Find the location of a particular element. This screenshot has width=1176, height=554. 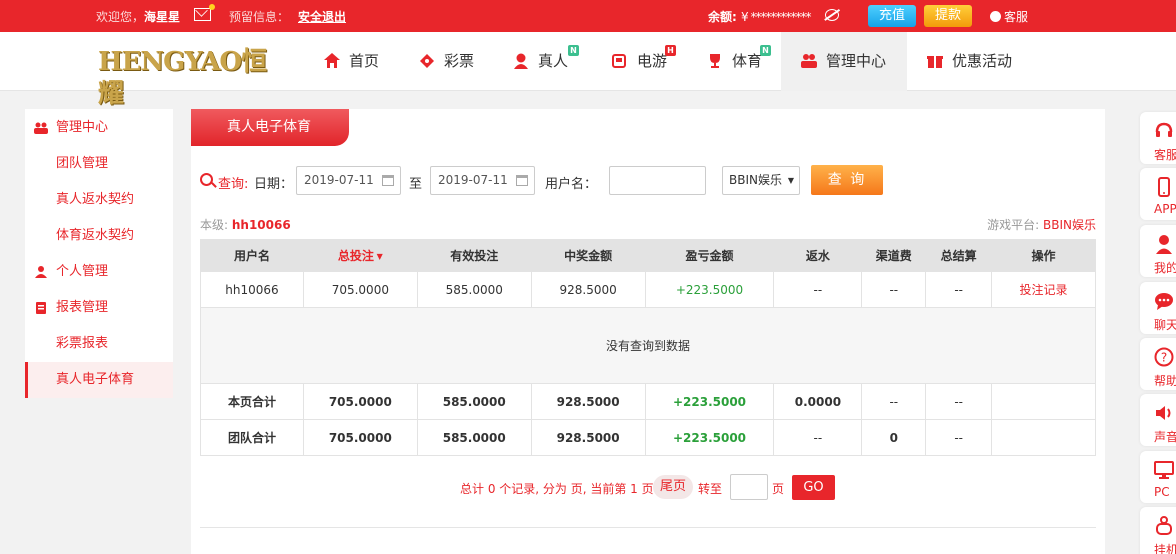

query-button: 查 询 is located at coordinates (847, 180).